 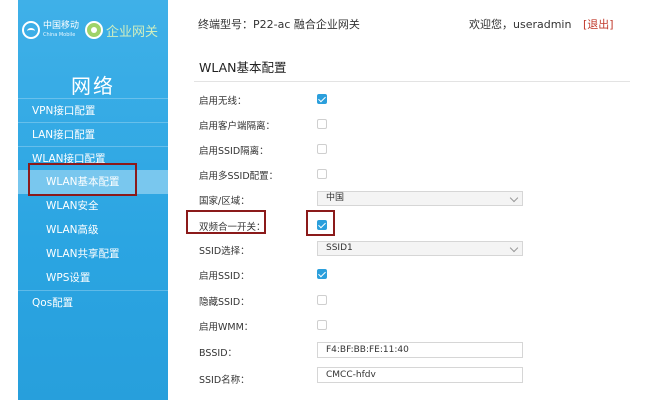 I want to click on country-label: 国家/区域：, so click(x=224, y=201).